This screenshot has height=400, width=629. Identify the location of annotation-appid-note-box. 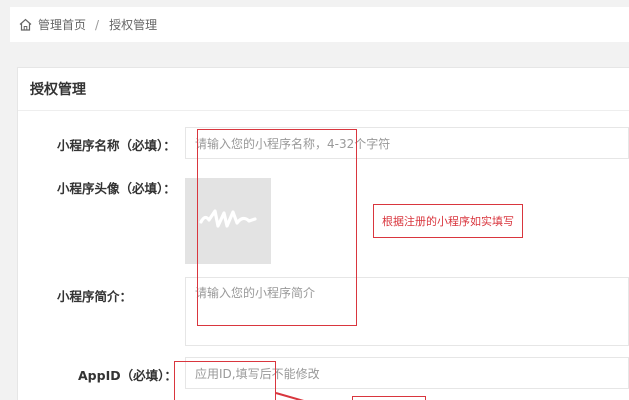
(389, 398).